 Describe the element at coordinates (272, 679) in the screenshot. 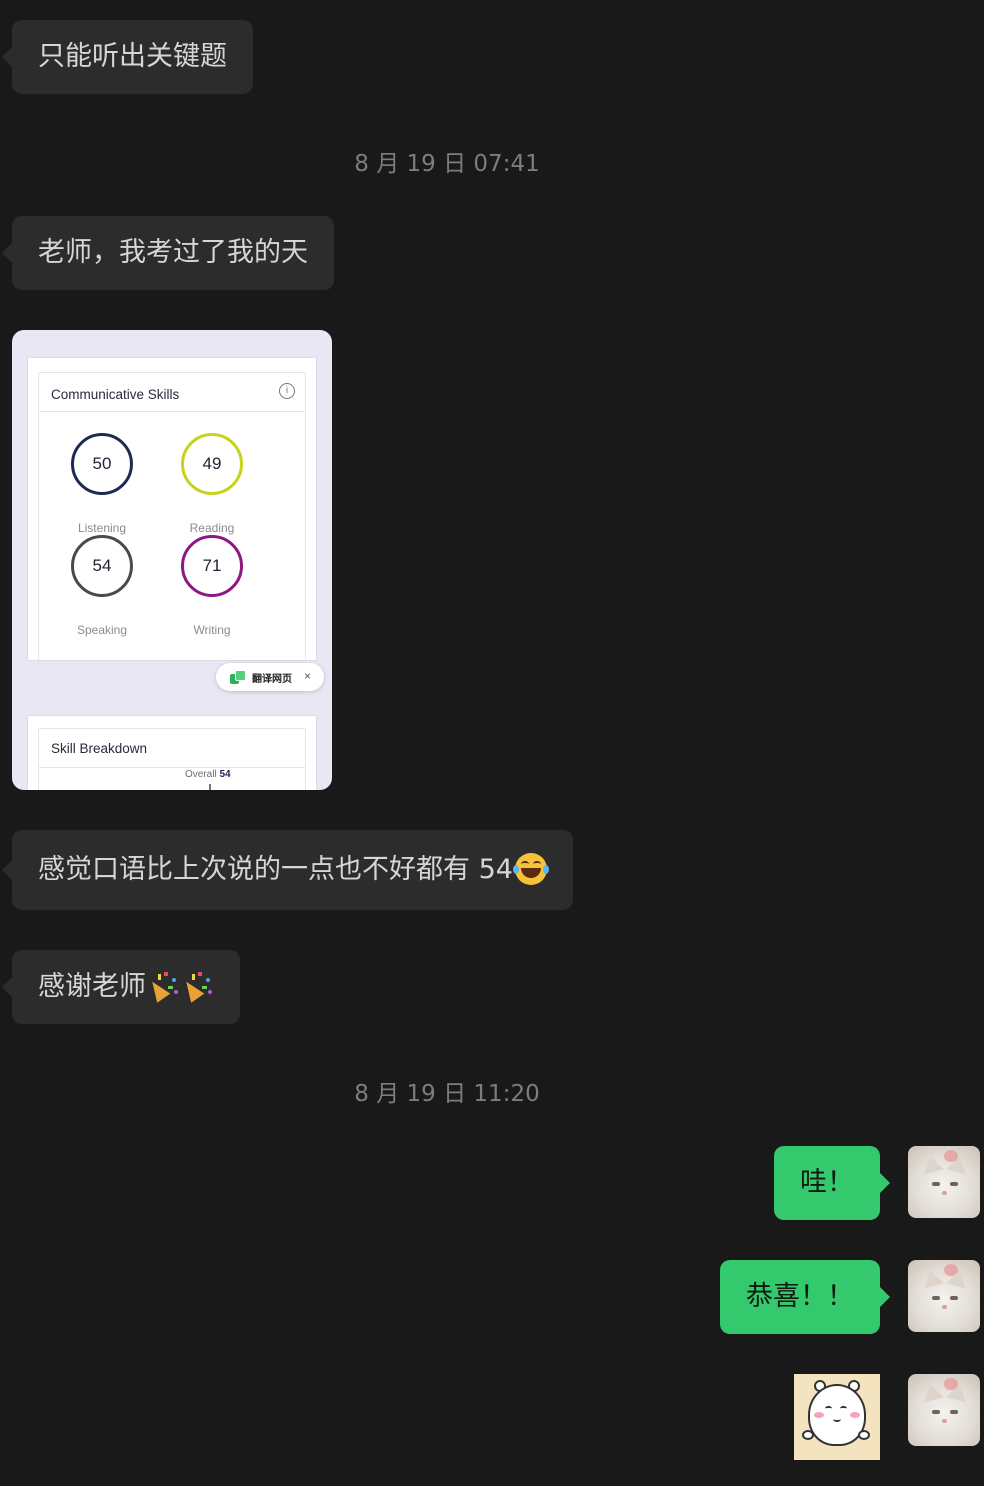

I see `translate-label: 翻译网页` at that location.